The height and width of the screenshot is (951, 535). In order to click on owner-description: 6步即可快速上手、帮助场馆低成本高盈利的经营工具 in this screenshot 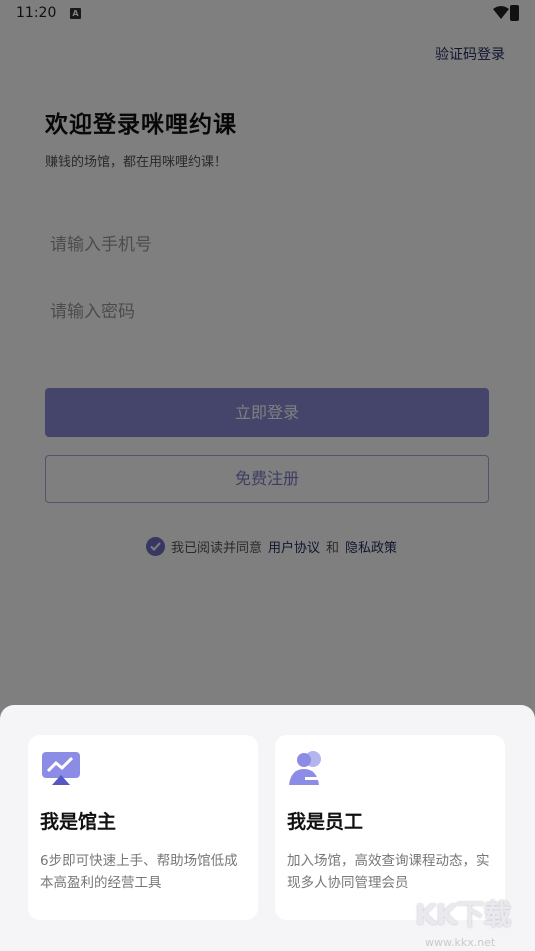, I will do `click(139, 872)`.